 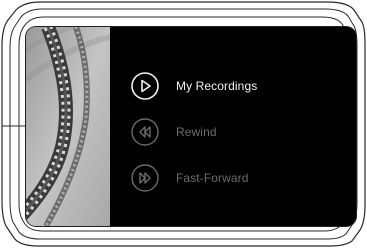 I want to click on menu-item-label: Fast-Forward, so click(x=212, y=178).